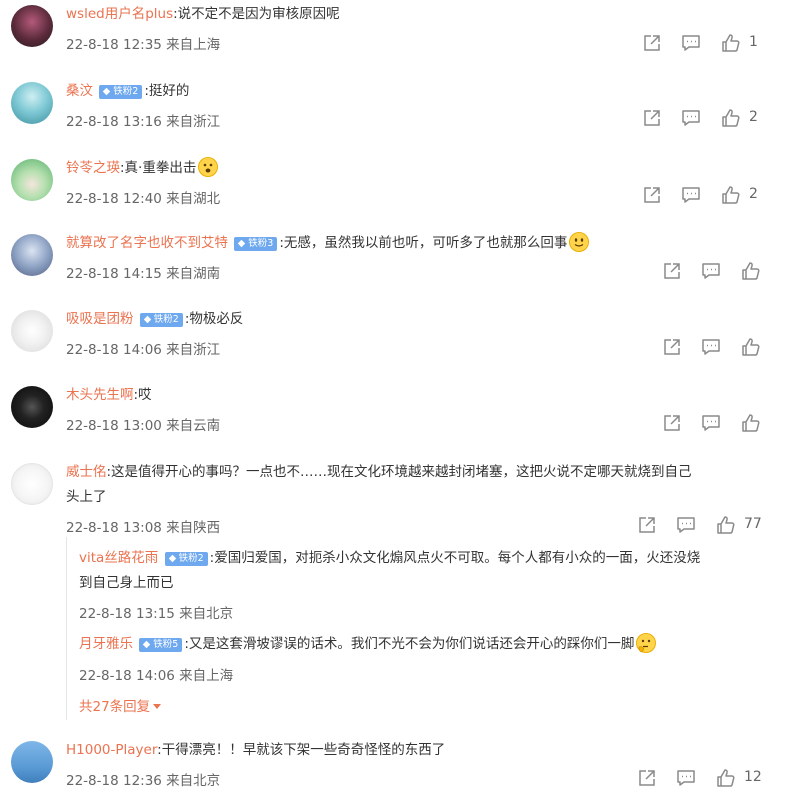  I want to click on comment-meta: 22-8-18 12:35 来自上海, so click(143, 45).